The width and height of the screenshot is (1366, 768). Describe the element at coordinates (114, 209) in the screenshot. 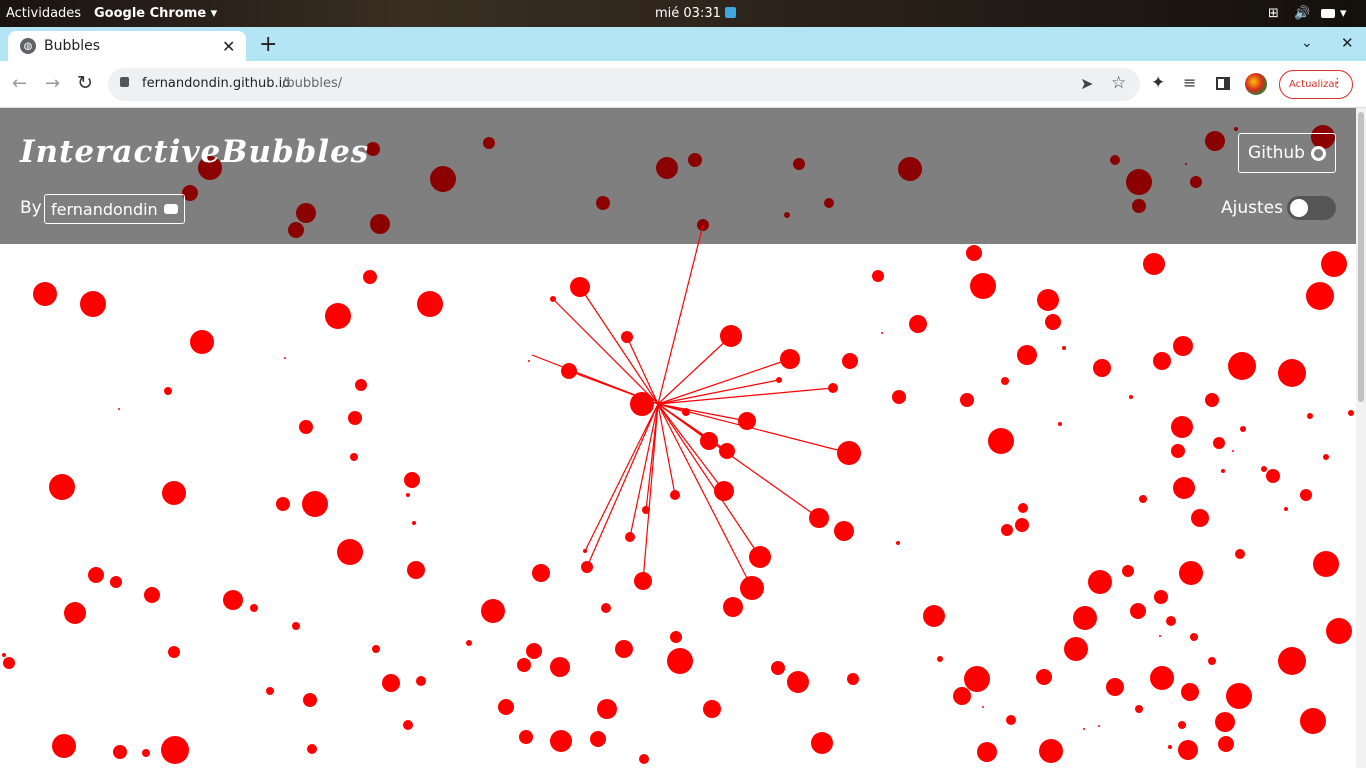

I see `author-link: fernandondin` at that location.